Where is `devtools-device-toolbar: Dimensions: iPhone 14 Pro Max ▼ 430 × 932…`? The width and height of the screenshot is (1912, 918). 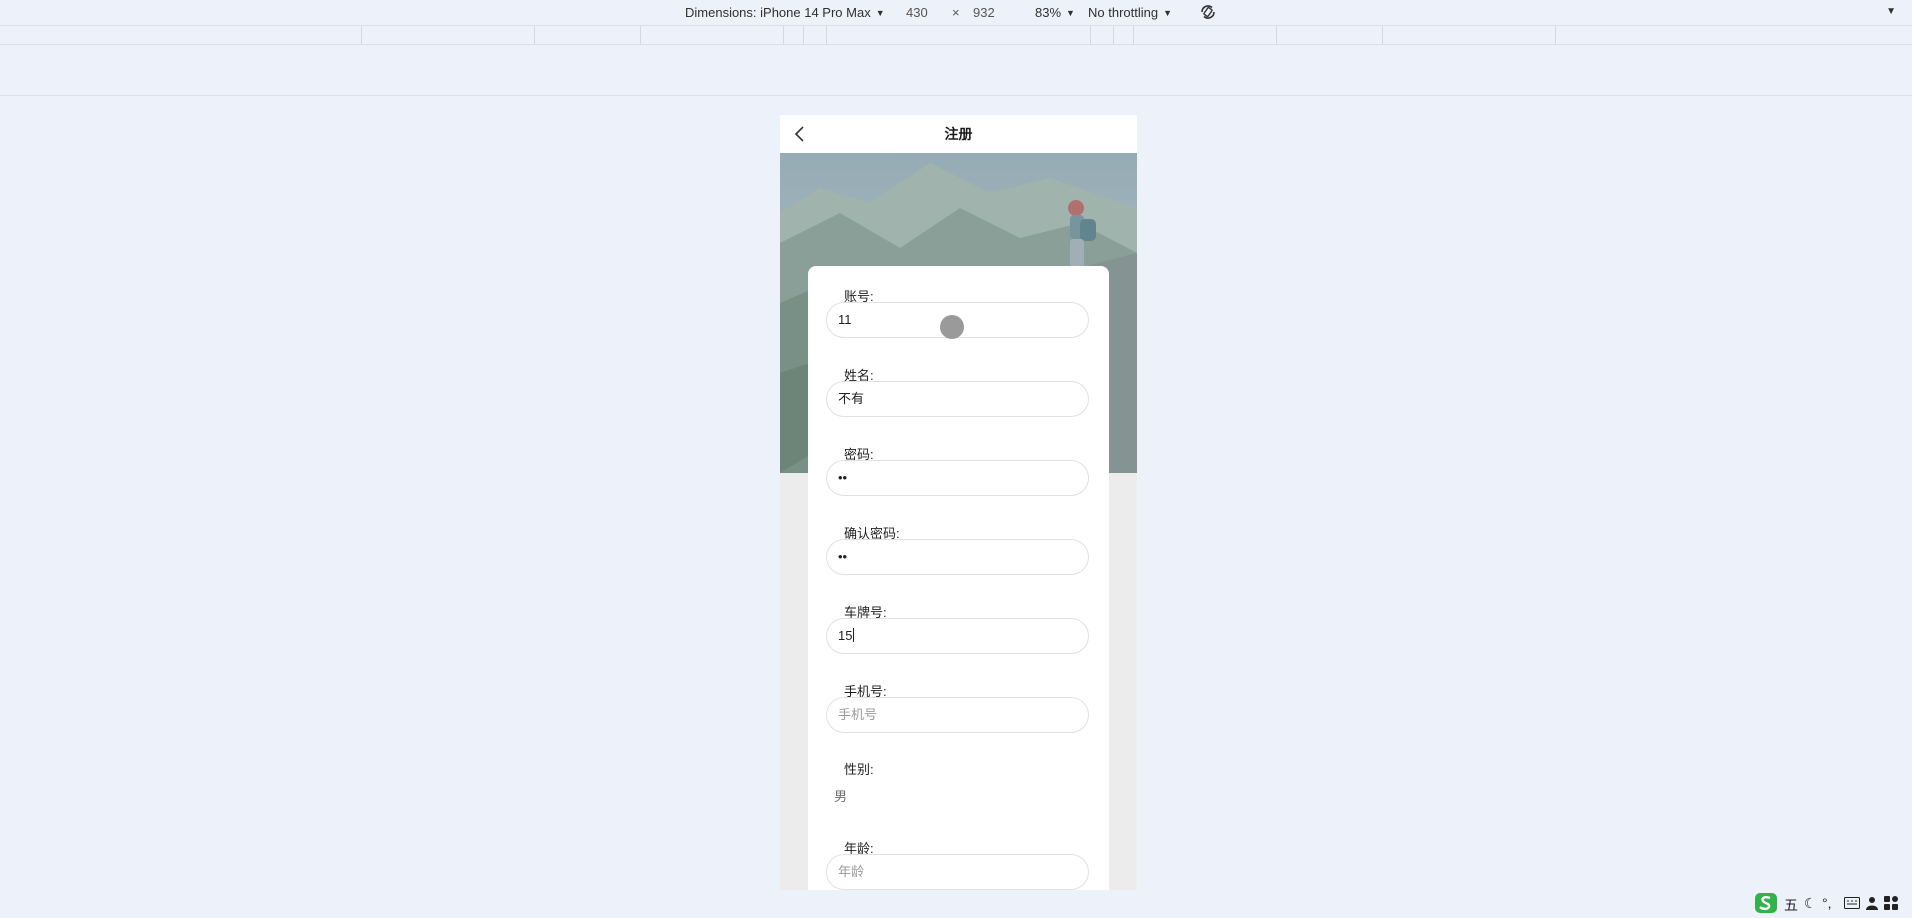
devtools-device-toolbar: Dimensions: iPhone 14 Pro Max ▼ 430 × 932… is located at coordinates (956, 12).